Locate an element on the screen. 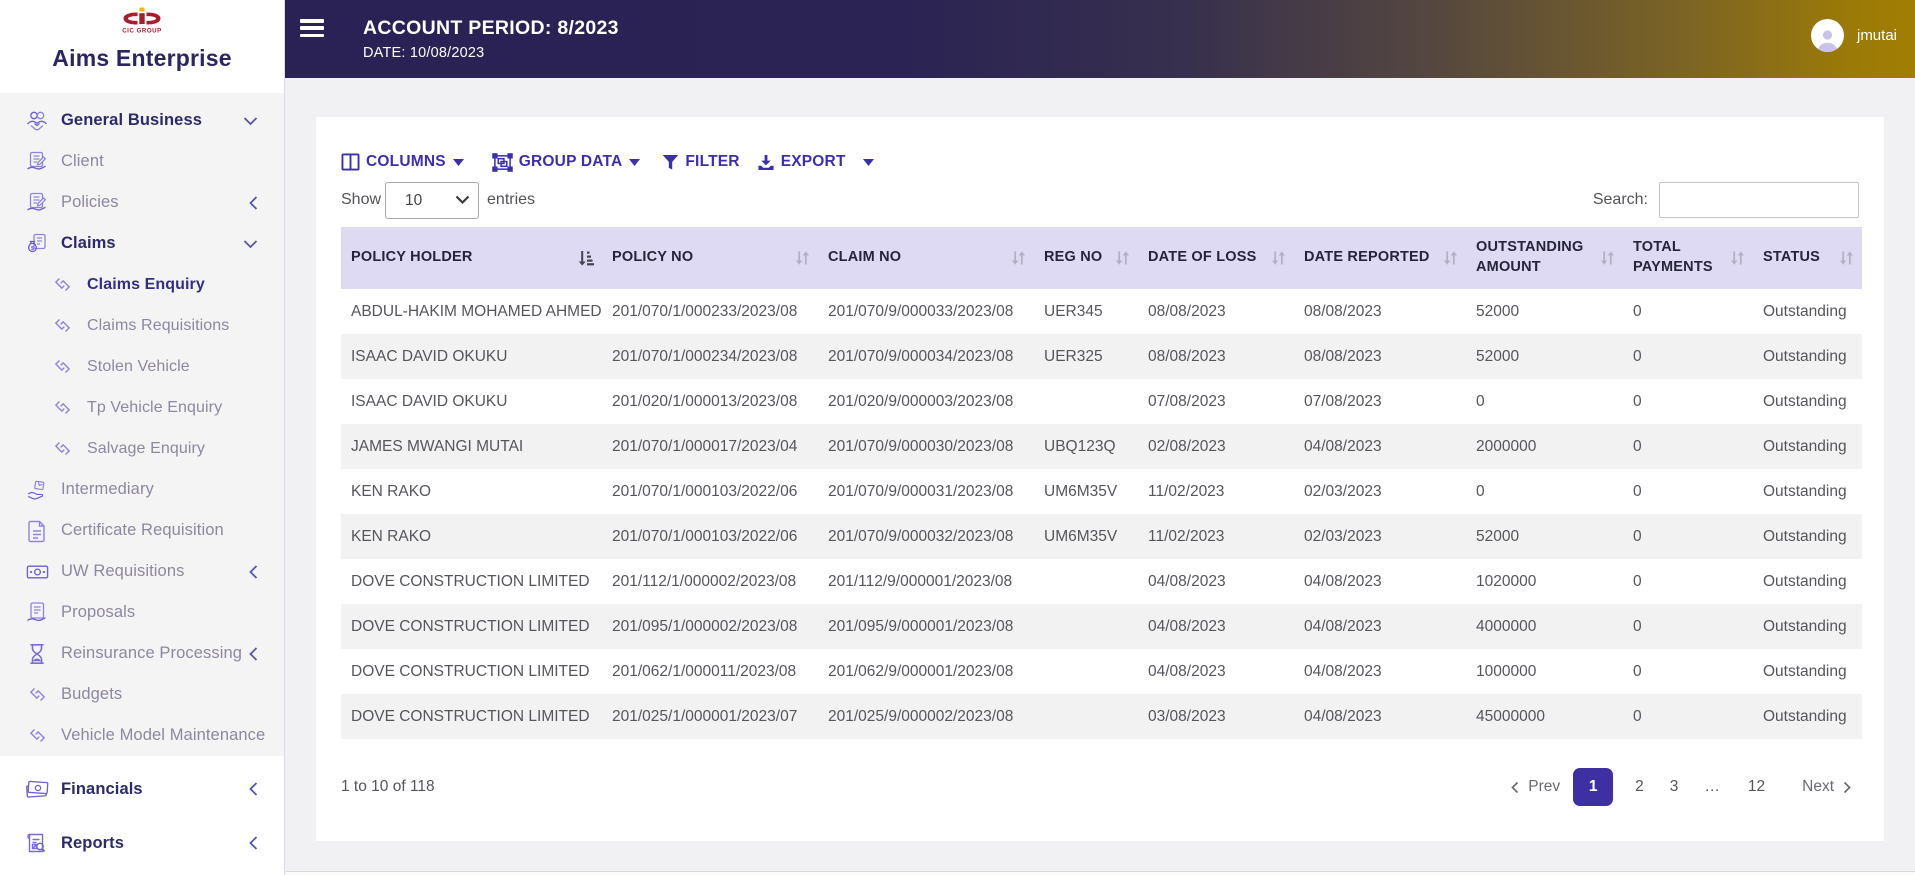 The height and width of the screenshot is (875, 1915). sidebar-item-client: Client is located at coordinates (142, 161).